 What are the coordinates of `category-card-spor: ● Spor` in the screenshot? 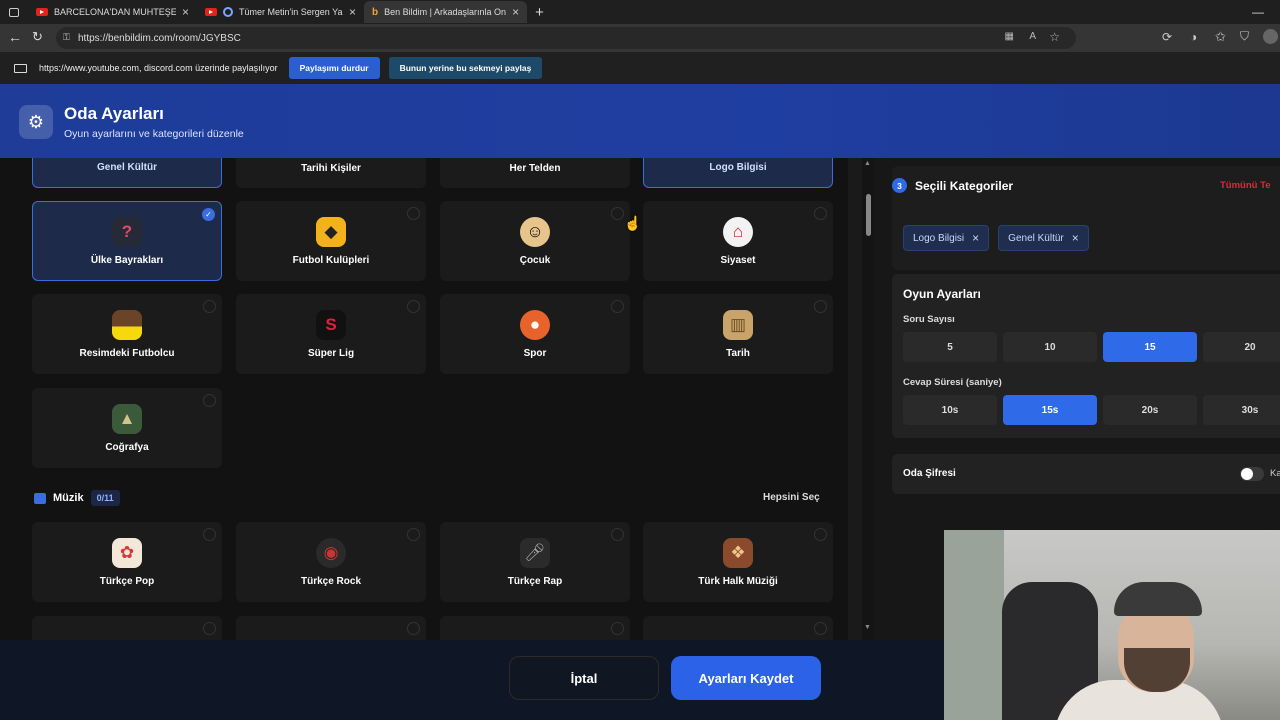 It's located at (535, 334).